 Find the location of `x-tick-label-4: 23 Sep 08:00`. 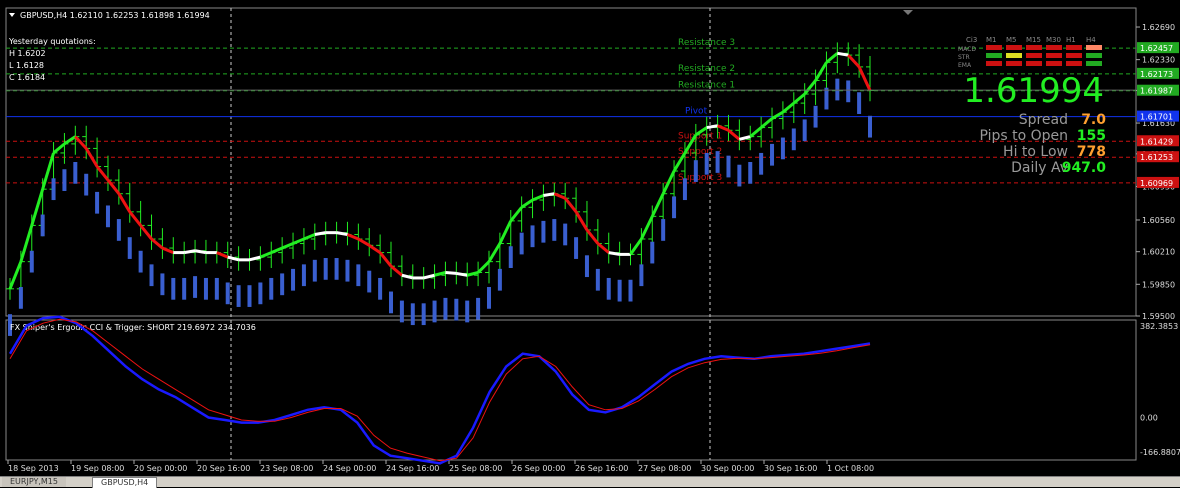

x-tick-label-4: 23 Sep 08:00 is located at coordinates (286, 468).